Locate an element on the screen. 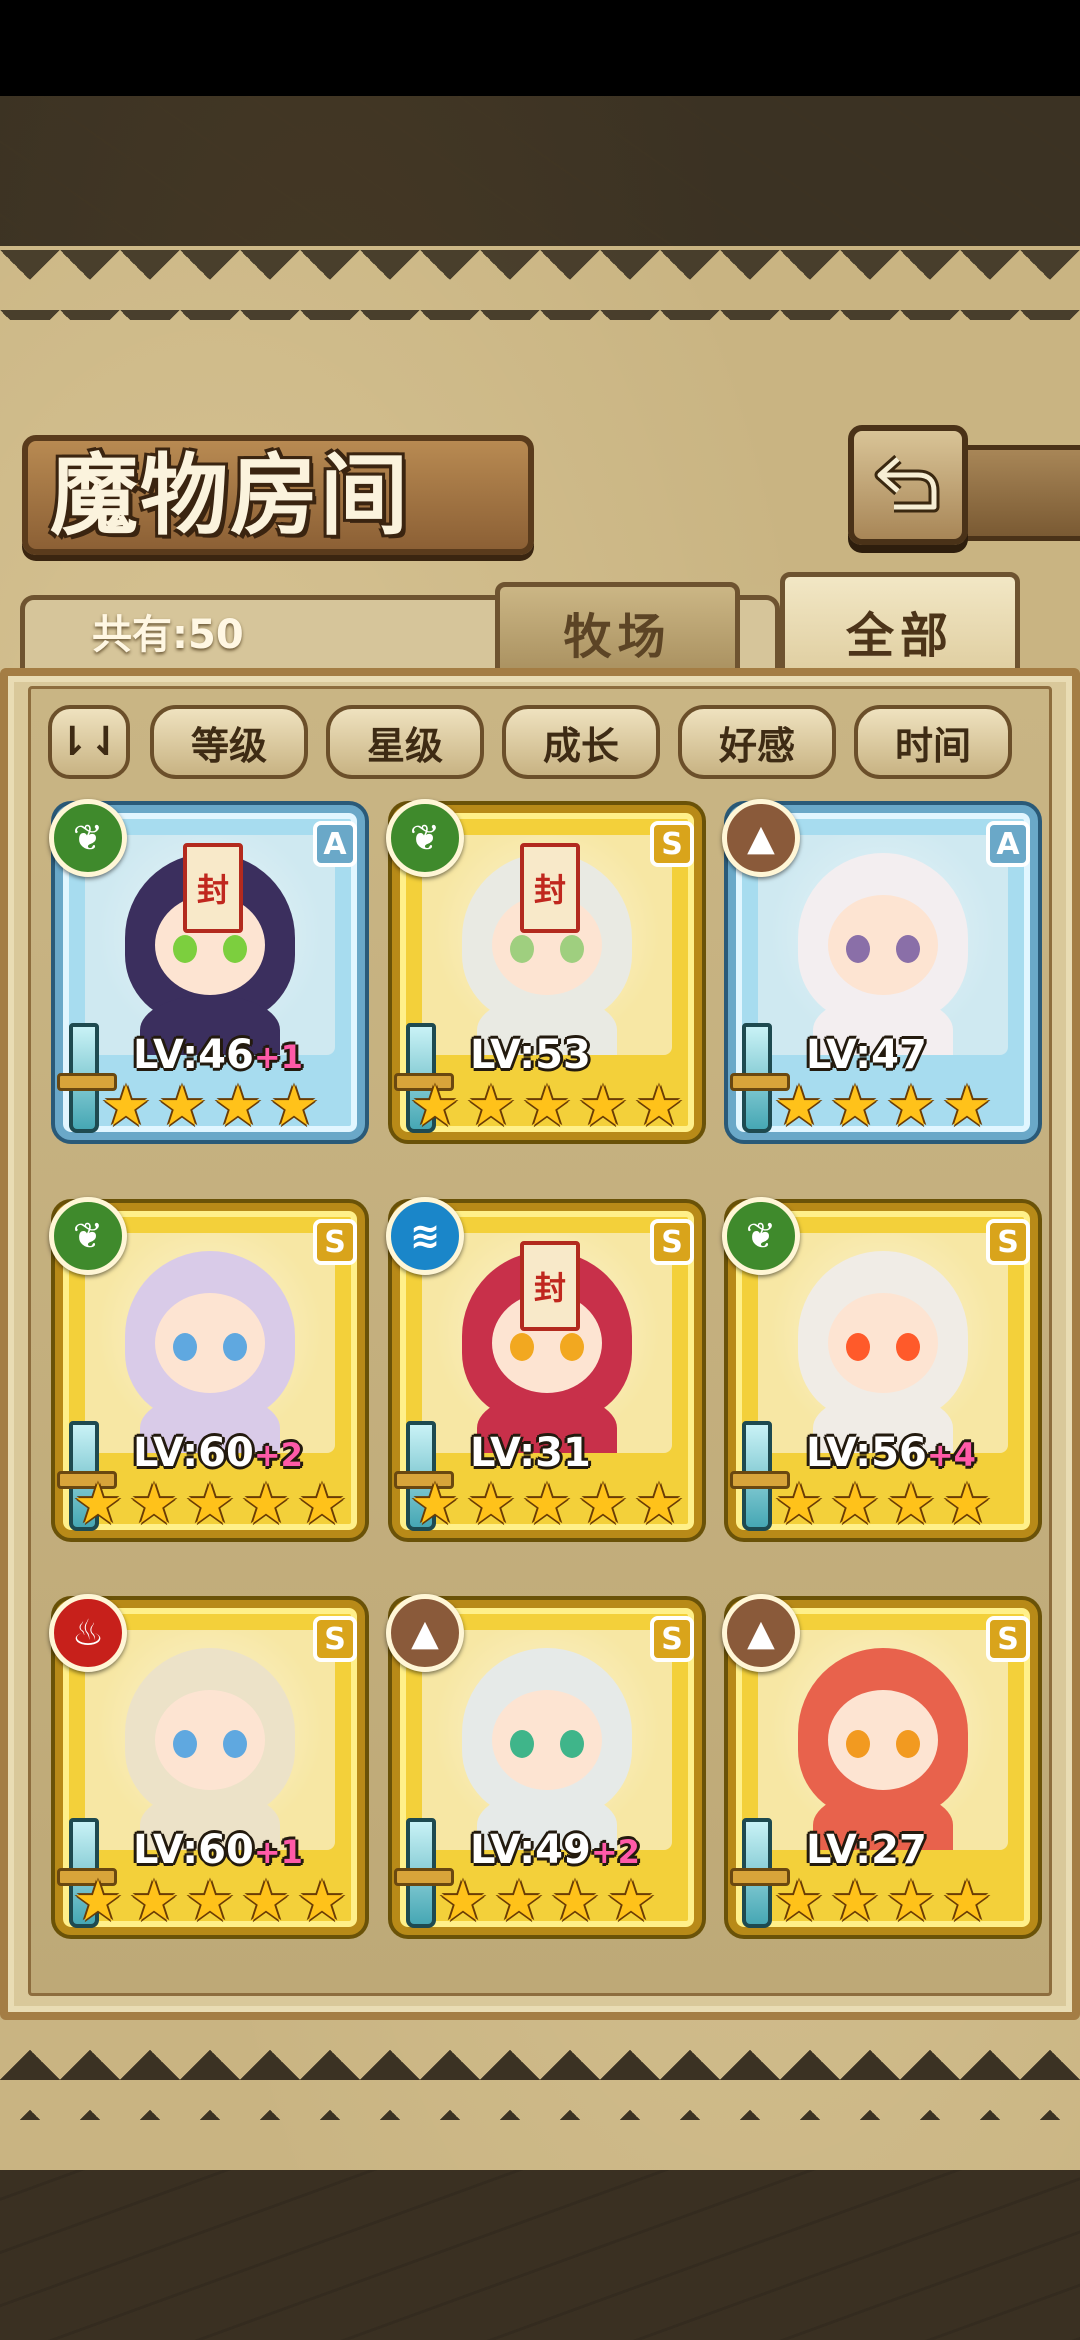 This screenshot has height=2340, width=1080. monster-card: ▲ S LV:49+2 ★ ★ ★ ★ is located at coordinates (544, 1765).